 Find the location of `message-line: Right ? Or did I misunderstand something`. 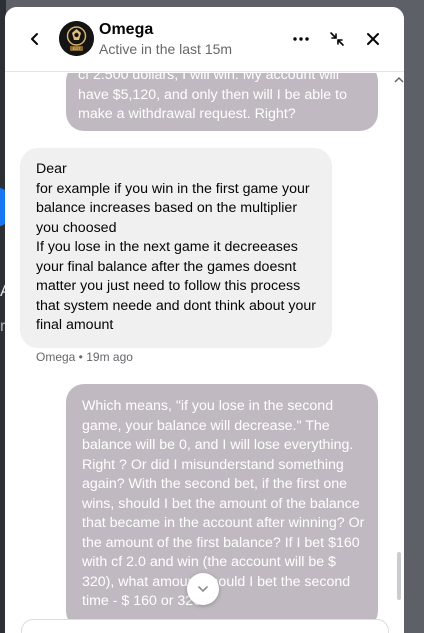

message-line: Right ? Or did I misunderstand something is located at coordinates (213, 464).